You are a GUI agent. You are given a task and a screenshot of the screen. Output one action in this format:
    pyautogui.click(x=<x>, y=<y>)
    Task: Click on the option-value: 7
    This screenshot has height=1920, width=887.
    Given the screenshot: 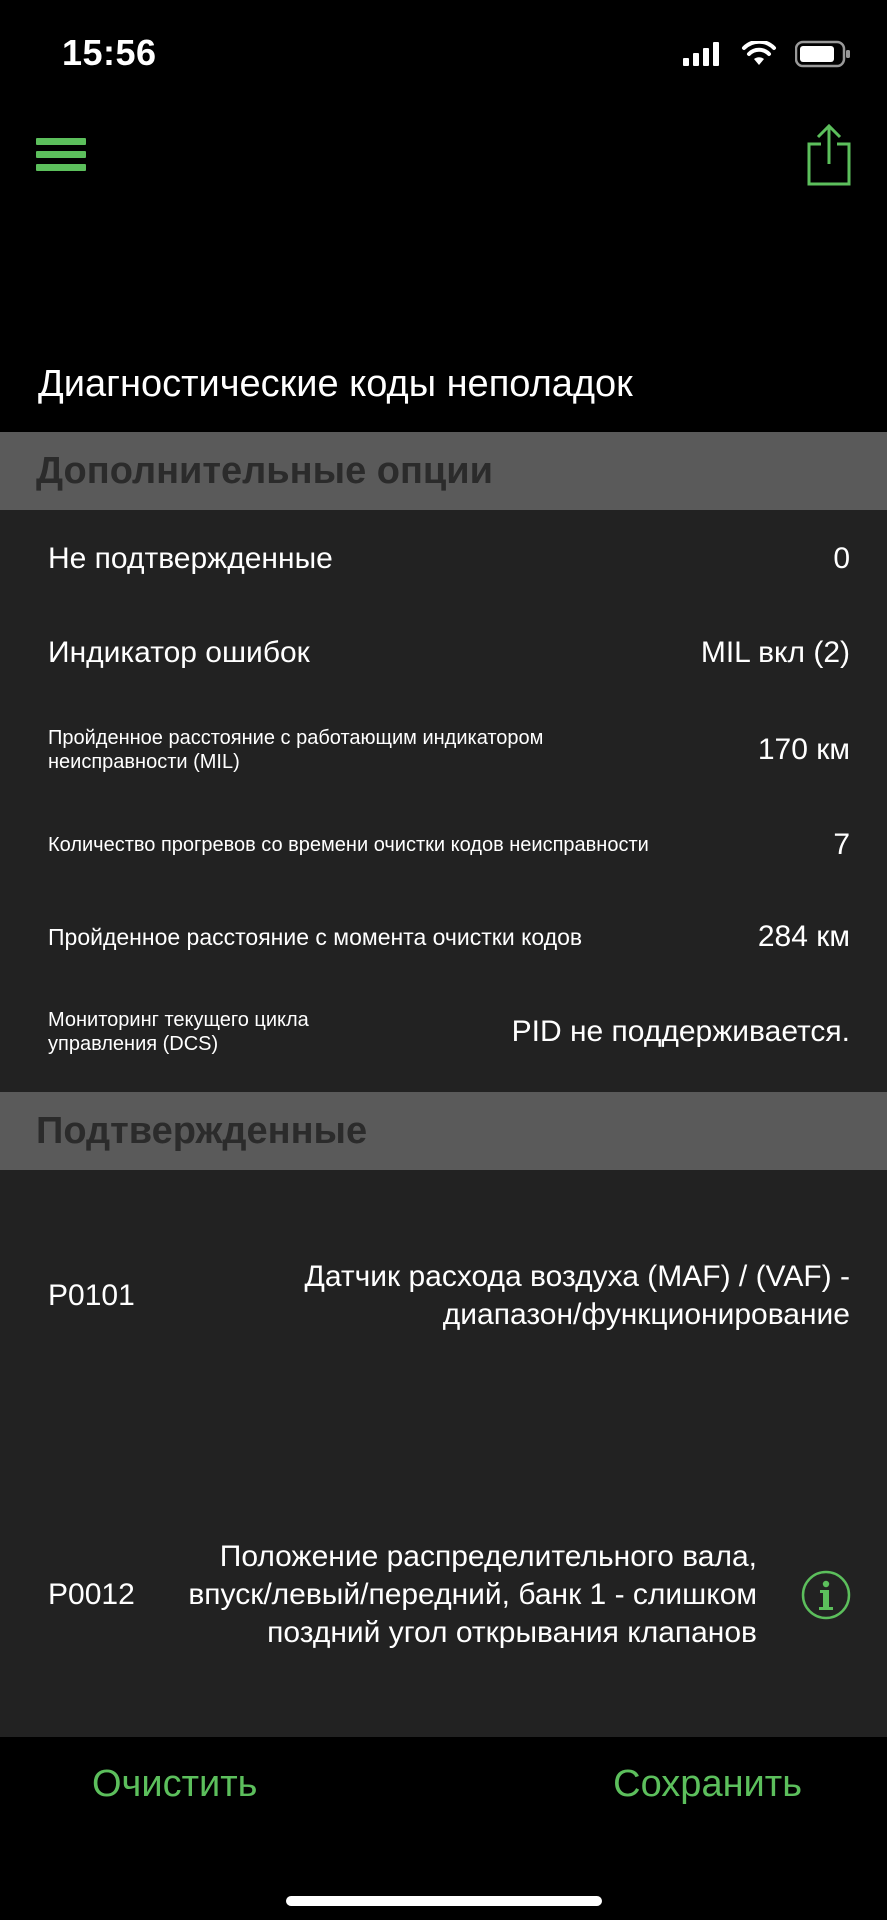 What is the action you would take?
    pyautogui.click(x=841, y=844)
    